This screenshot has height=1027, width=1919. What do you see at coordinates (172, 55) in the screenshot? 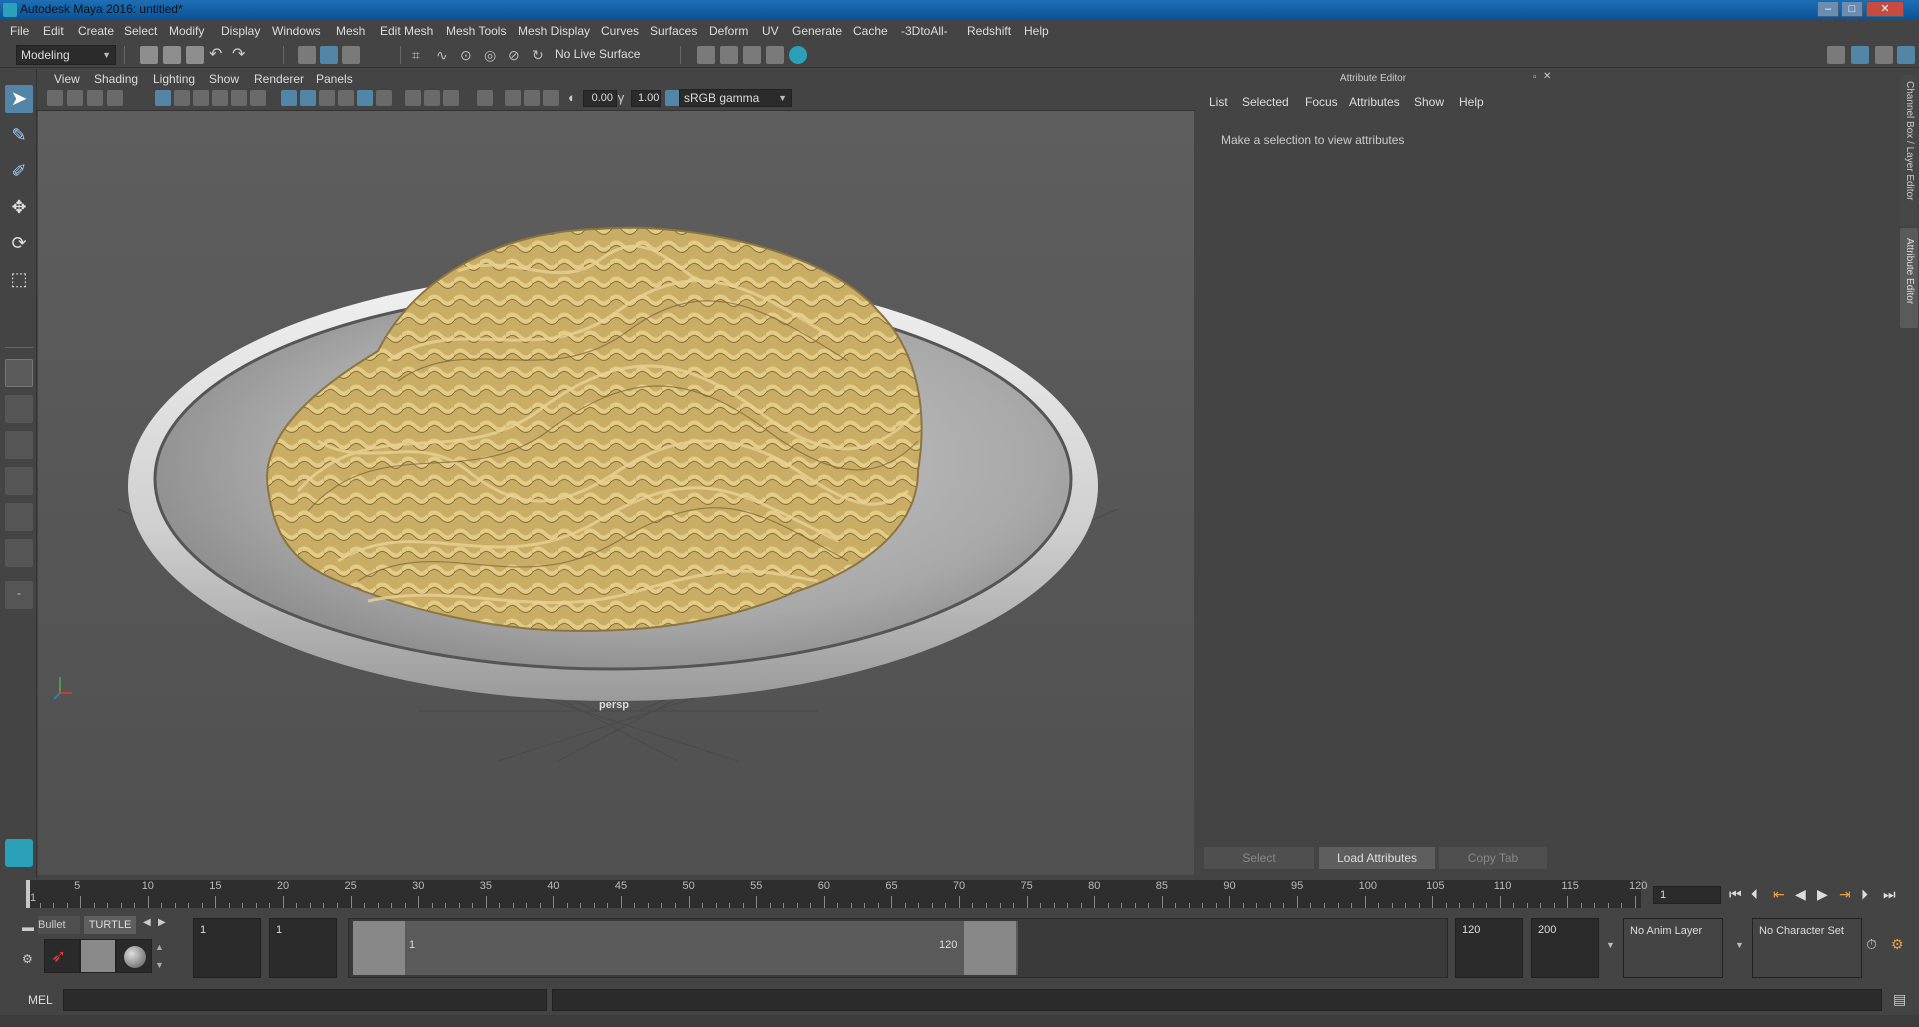
I see `open-scene-icon` at bounding box center [172, 55].